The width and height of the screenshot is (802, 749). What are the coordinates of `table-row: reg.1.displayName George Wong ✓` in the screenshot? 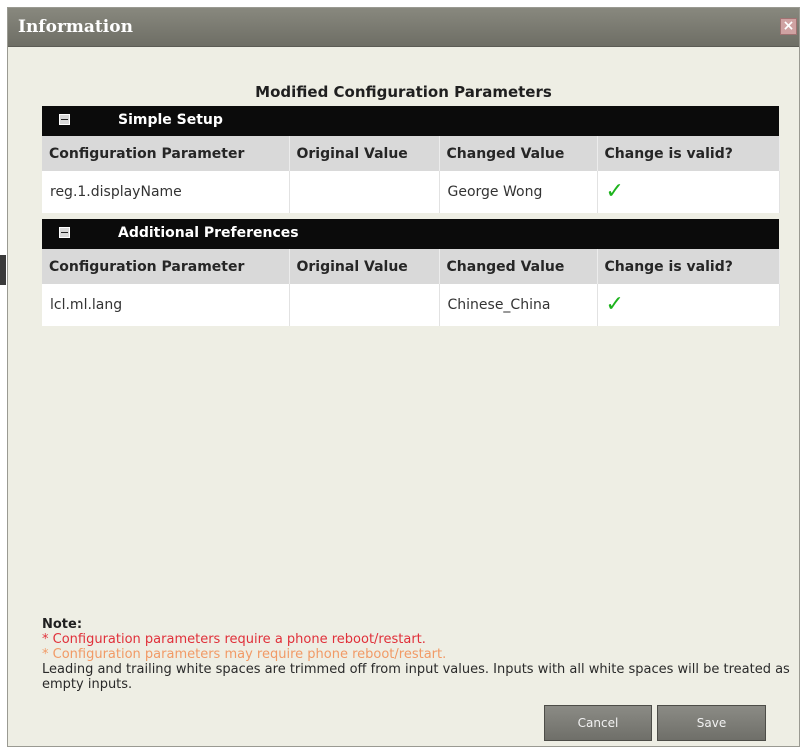 It's located at (411, 192).